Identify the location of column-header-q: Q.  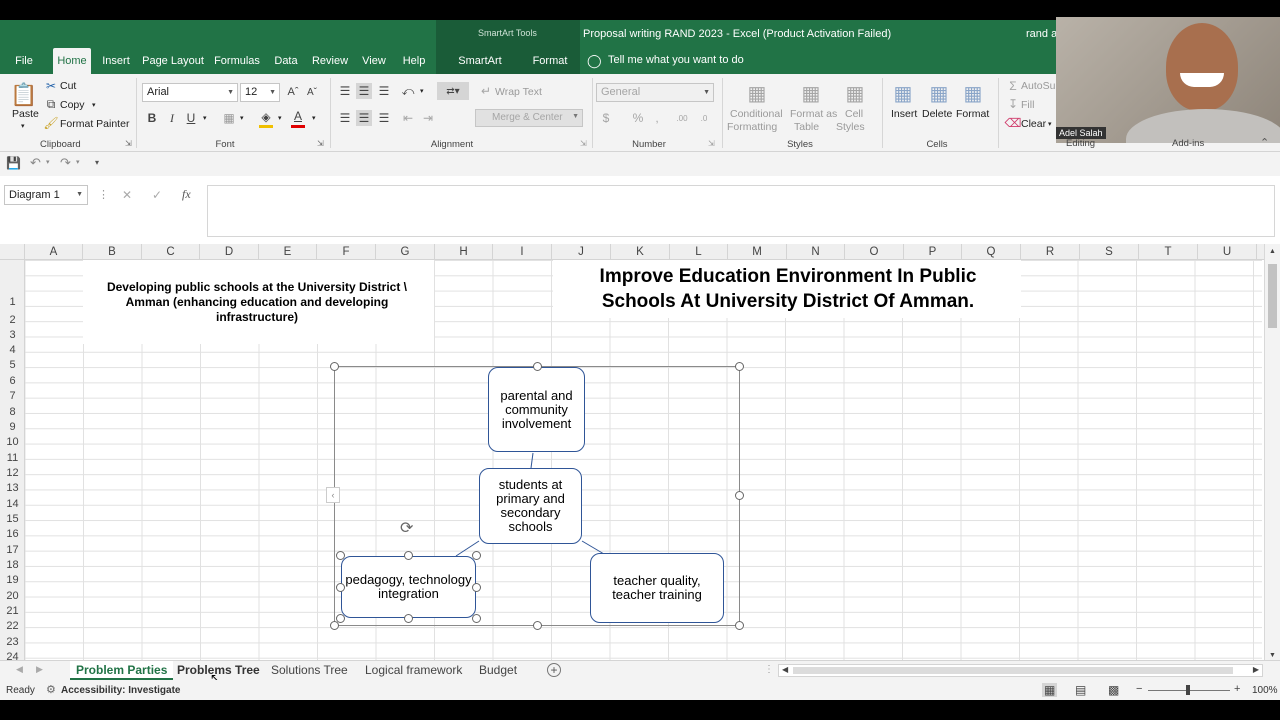
(991, 252).